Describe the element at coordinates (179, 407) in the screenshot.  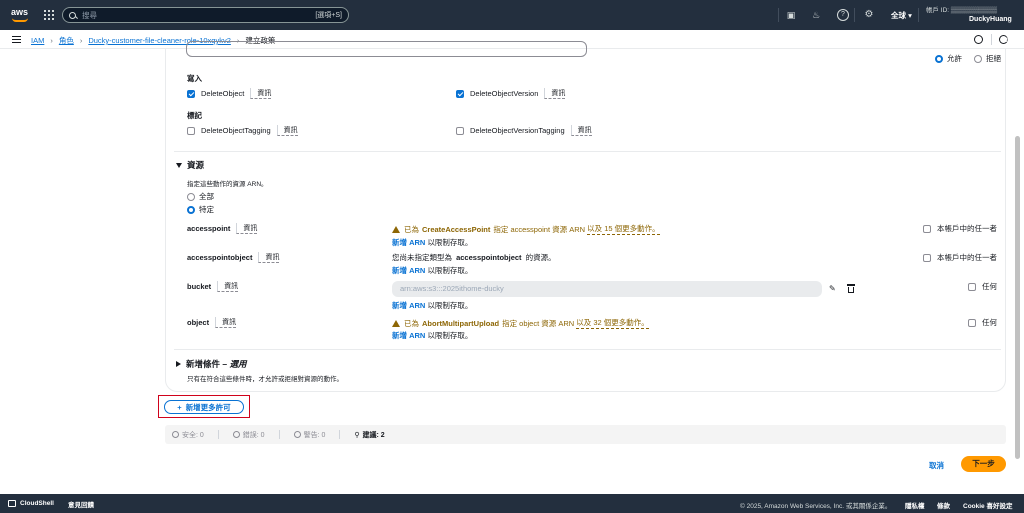
I see `plus-icon: +` at that location.